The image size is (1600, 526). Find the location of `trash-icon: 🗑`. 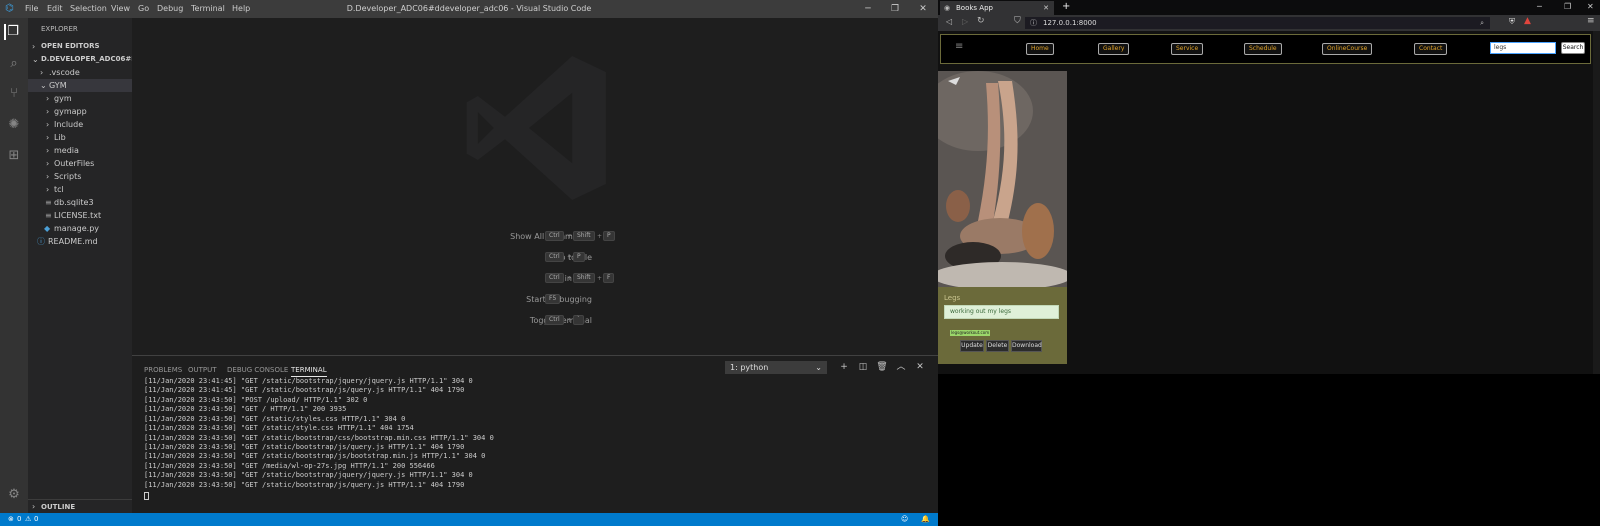

trash-icon: 🗑 is located at coordinates (882, 367).